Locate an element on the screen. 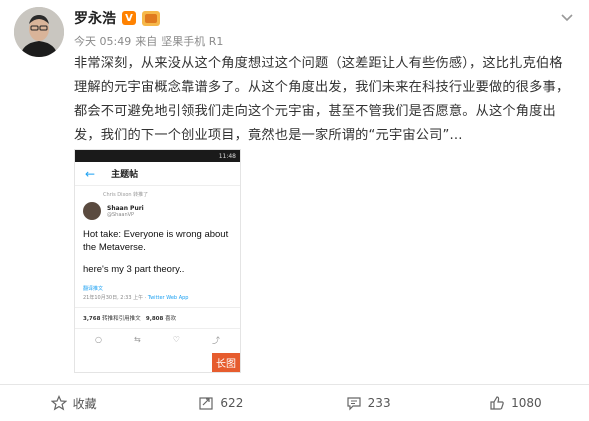  tweet-avatar is located at coordinates (92, 211).